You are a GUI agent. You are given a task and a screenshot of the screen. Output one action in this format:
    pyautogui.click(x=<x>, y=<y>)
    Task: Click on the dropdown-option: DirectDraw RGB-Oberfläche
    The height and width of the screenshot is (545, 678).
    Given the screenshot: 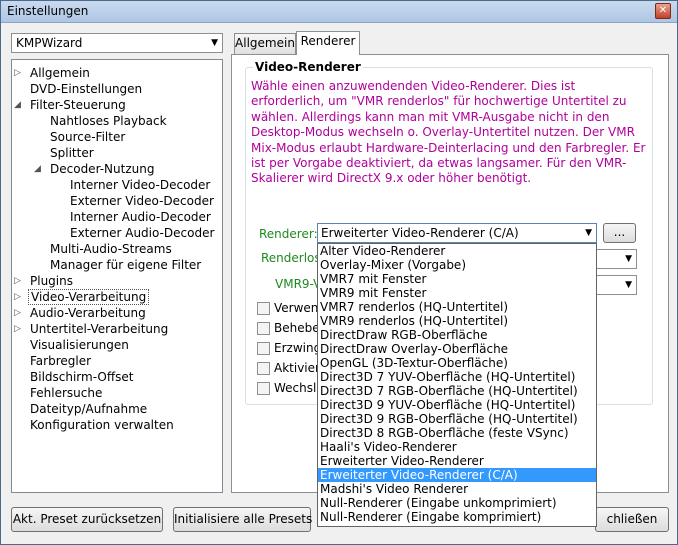 What is the action you would take?
    pyautogui.click(x=457, y=335)
    